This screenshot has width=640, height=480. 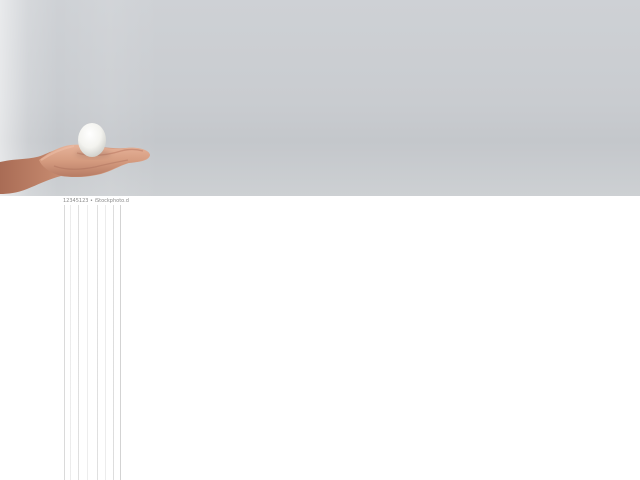 I want to click on photo-caption: 12345123 • iStockphoto.de, so click(x=96, y=201).